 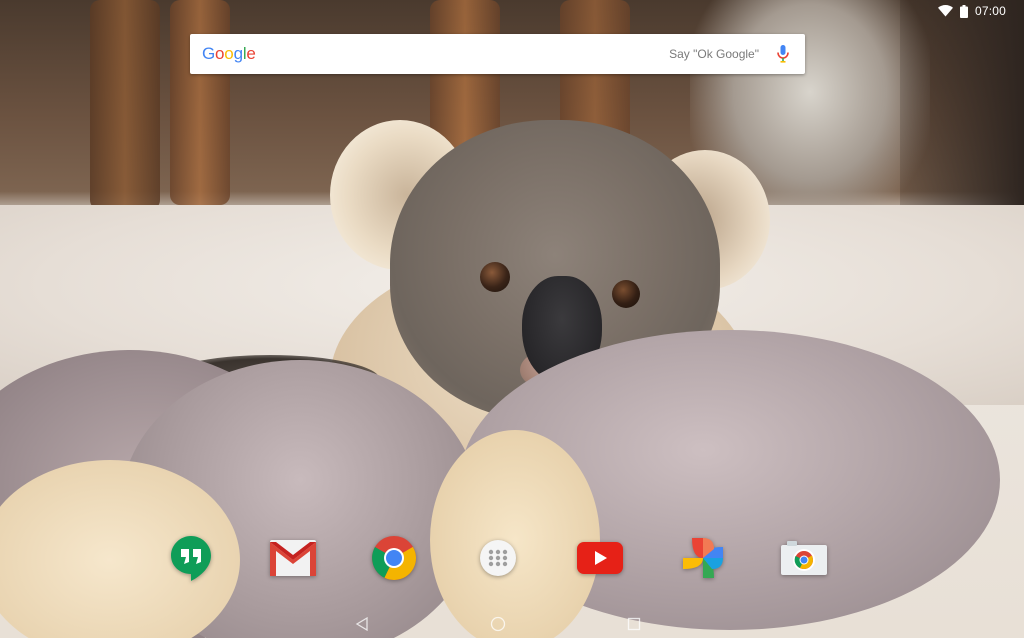 What do you see at coordinates (634, 624) in the screenshot?
I see `recents-icon` at bounding box center [634, 624].